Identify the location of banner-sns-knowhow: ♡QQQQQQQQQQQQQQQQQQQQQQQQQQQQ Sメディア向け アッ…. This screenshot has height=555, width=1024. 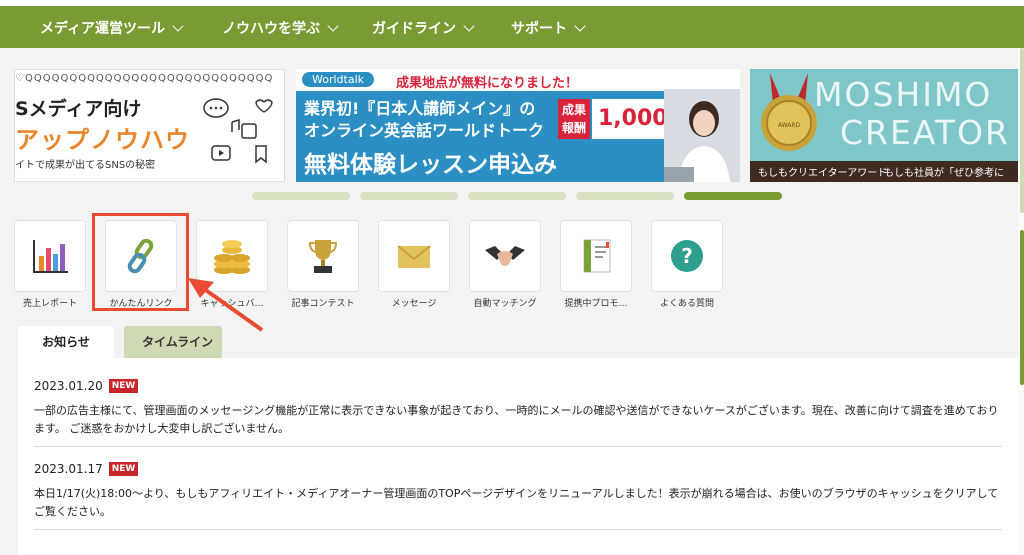
(149, 125).